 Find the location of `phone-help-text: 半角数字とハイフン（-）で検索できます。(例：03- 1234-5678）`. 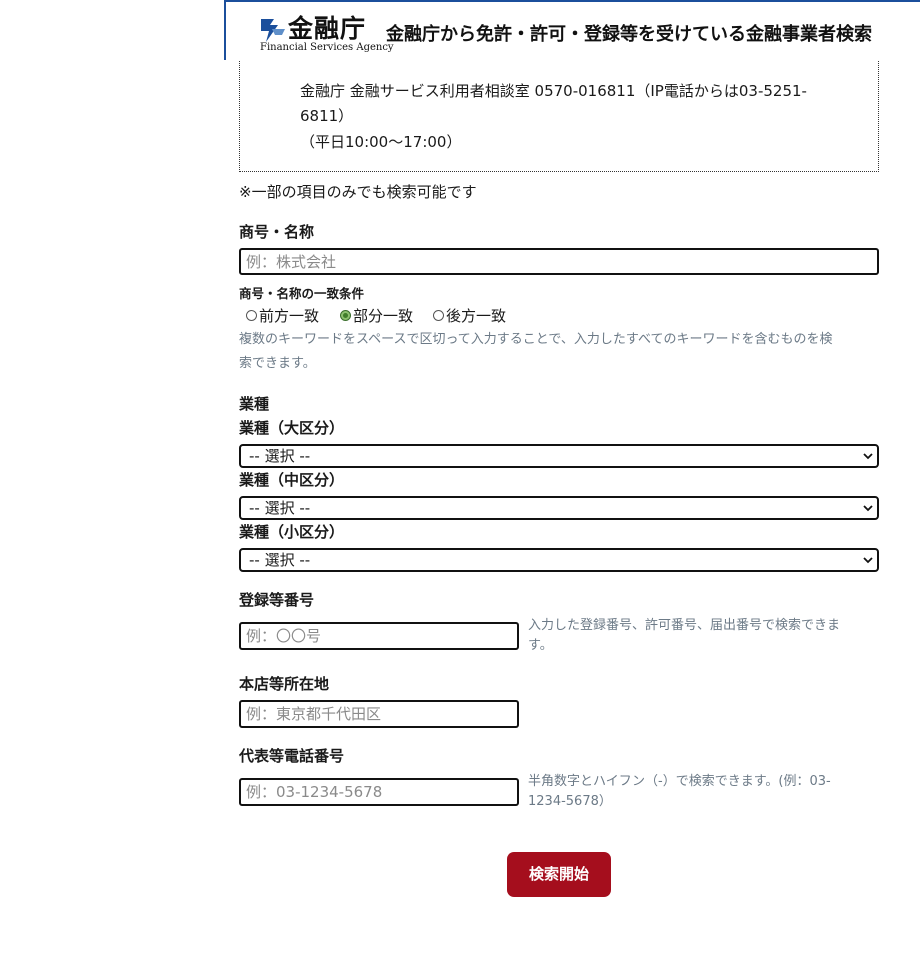

phone-help-text: 半角数字とハイフン（-）で検索できます。(例：03- 1234-5678） is located at coordinates (703, 792).